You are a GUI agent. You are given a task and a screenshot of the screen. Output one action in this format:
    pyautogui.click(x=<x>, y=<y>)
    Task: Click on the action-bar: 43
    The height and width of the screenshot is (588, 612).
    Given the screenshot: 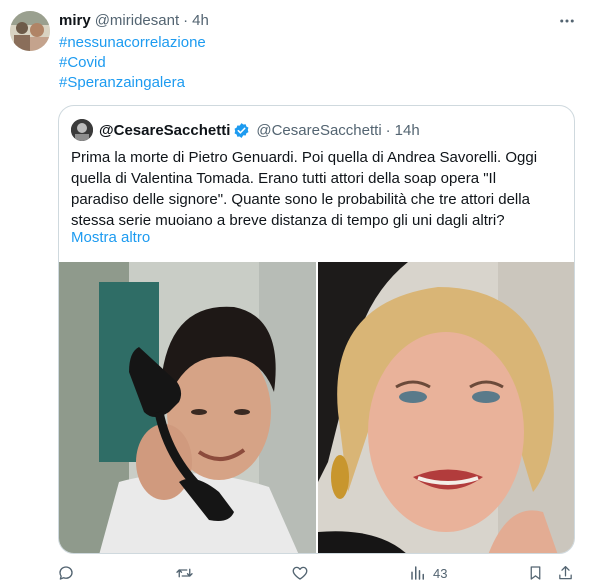 What is the action you would take?
    pyautogui.click(x=306, y=574)
    